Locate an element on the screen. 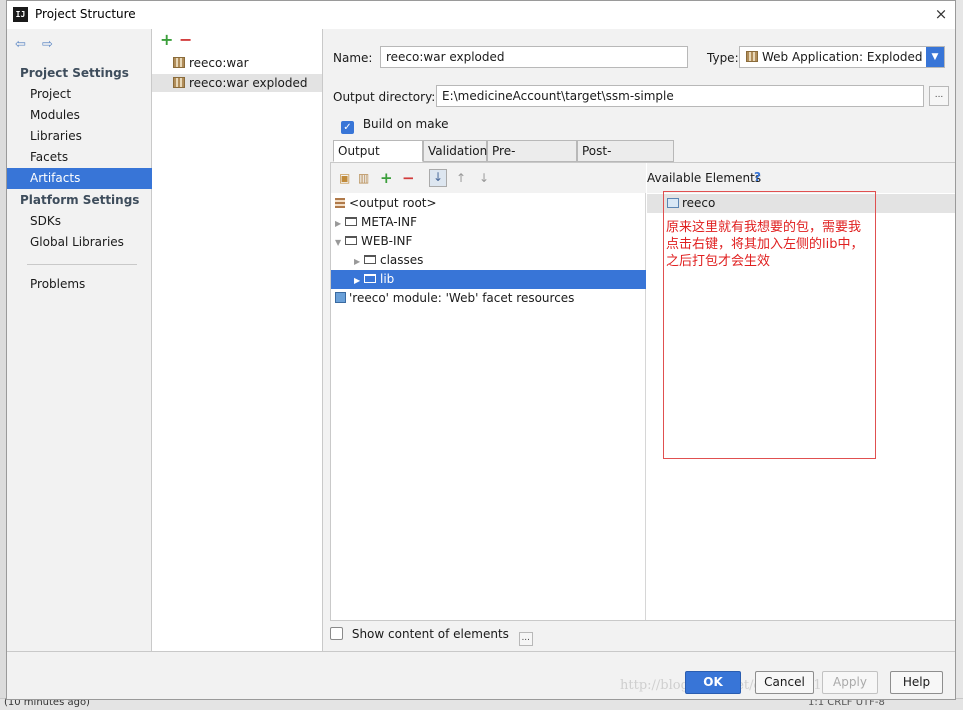 The width and height of the screenshot is (963, 710). tab-validation: Validation is located at coordinates (455, 151).